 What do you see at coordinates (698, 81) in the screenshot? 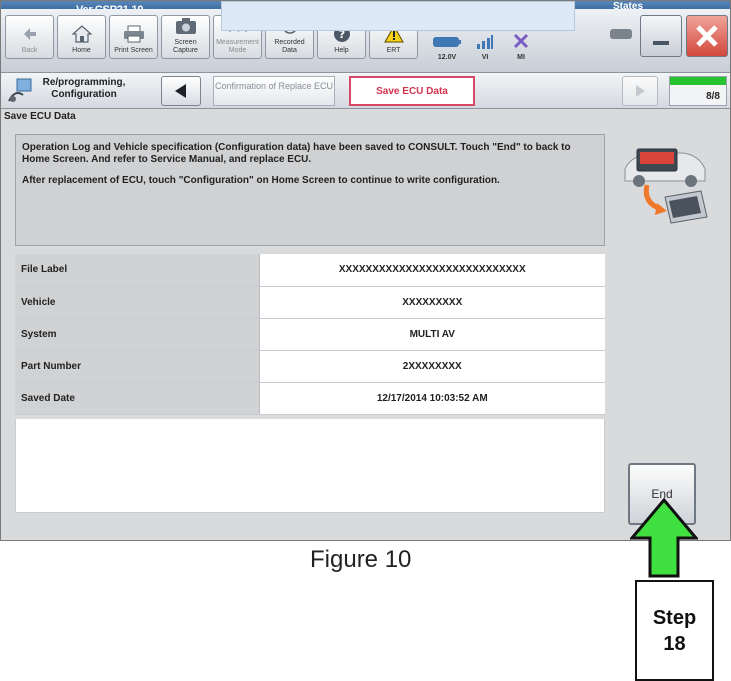
I see `progress-fill` at bounding box center [698, 81].